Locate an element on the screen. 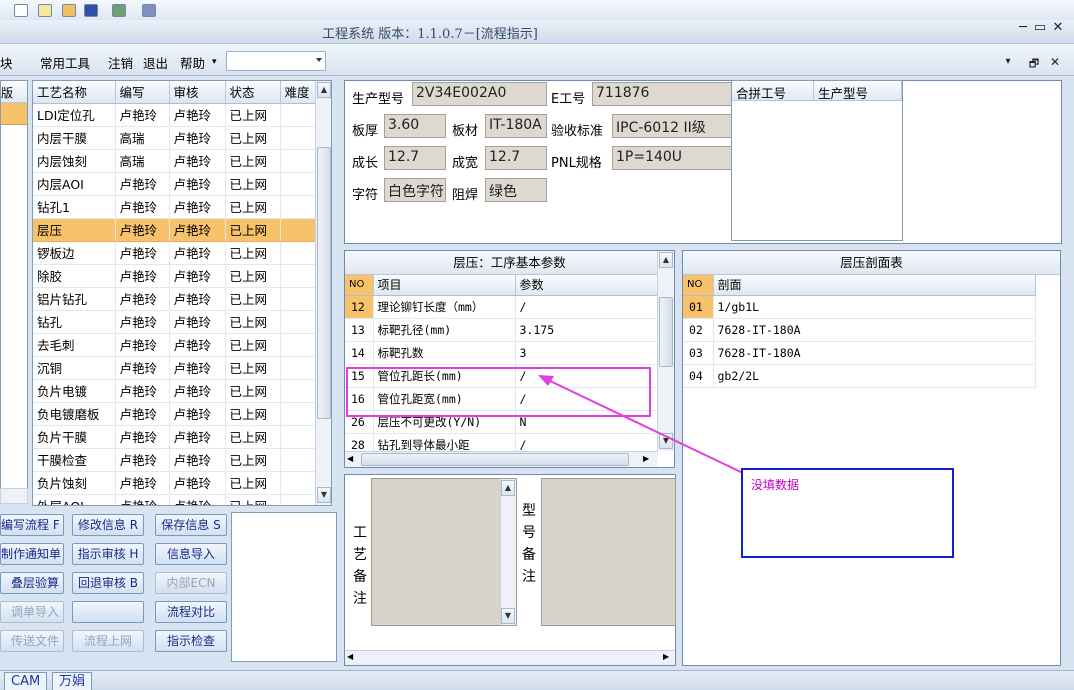 The image size is (1074, 690). table-row: 铝片钻孔 卢艳玲 卢艳玲 已上网 is located at coordinates (174, 299).